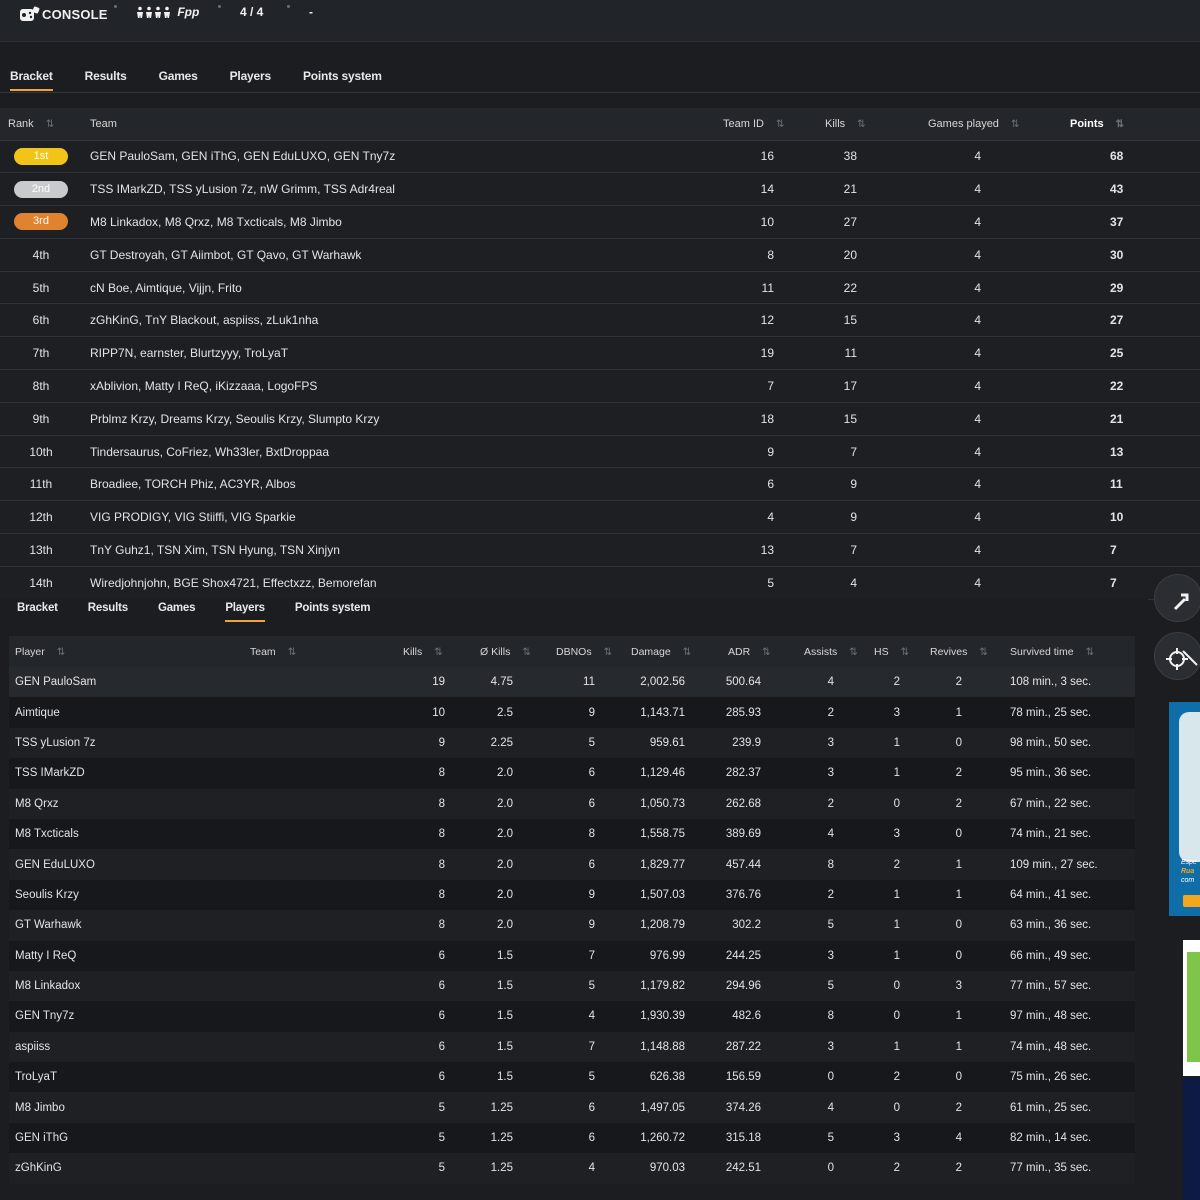  Describe the element at coordinates (1063, 1016) in the screenshot. I see `player-survived-cell: 97 min., 48 sec.` at that location.